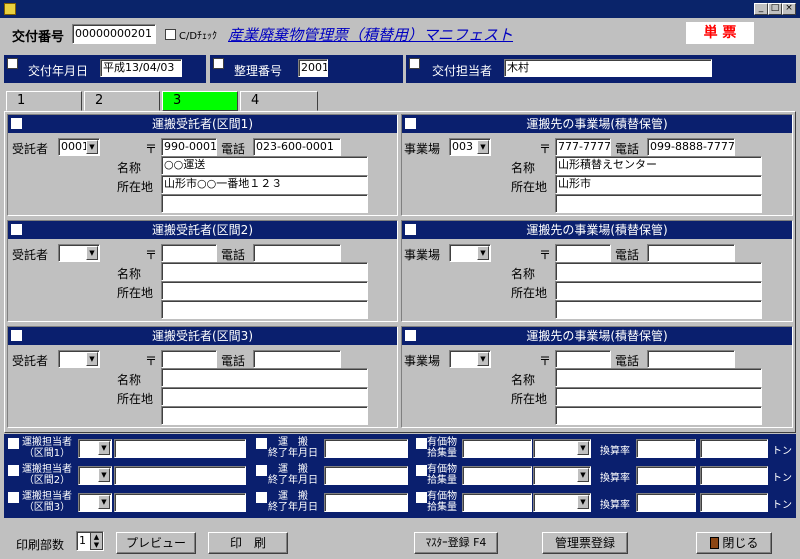 The image size is (800, 559). I want to click on left-contractor-dropdown: 0001 ▼, so click(79, 147).